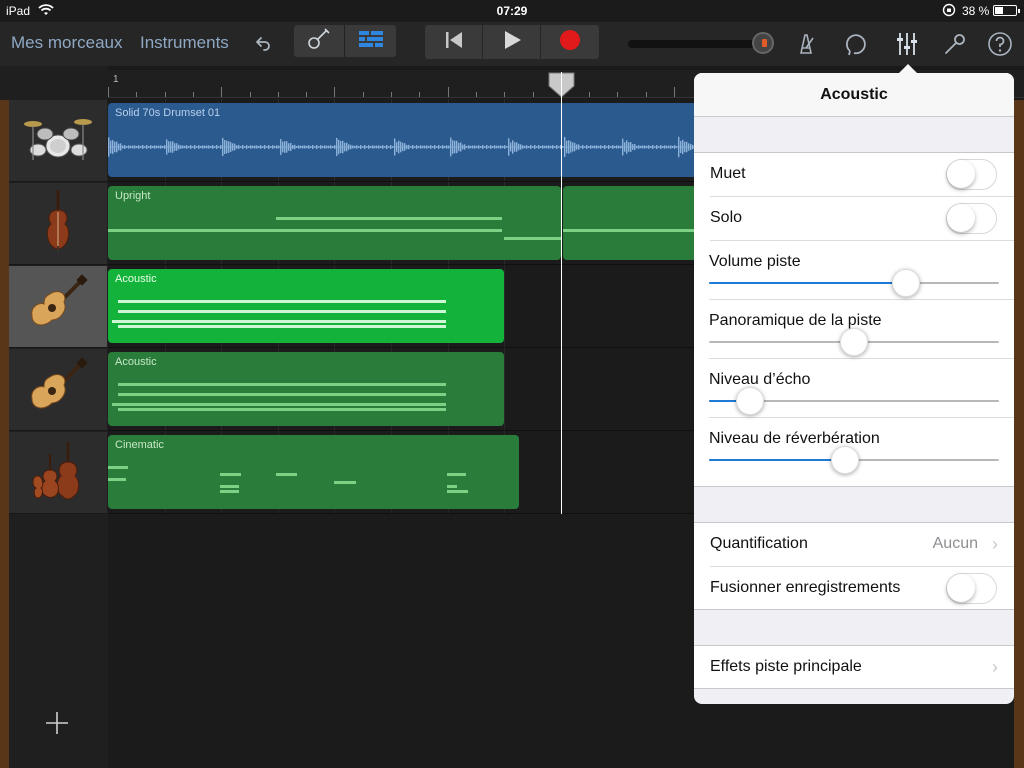 The height and width of the screenshot is (768, 1024). What do you see at coordinates (786, 666) in the screenshot?
I see `master-effects-label: Effets piste principale` at bounding box center [786, 666].